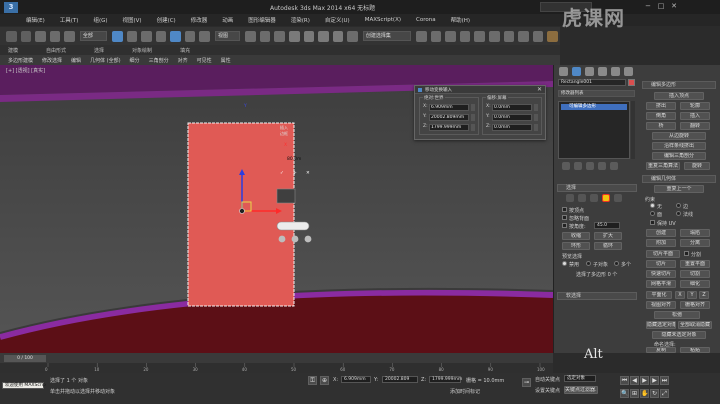  I want to click on turn-button: 旋转, so click(697, 166).